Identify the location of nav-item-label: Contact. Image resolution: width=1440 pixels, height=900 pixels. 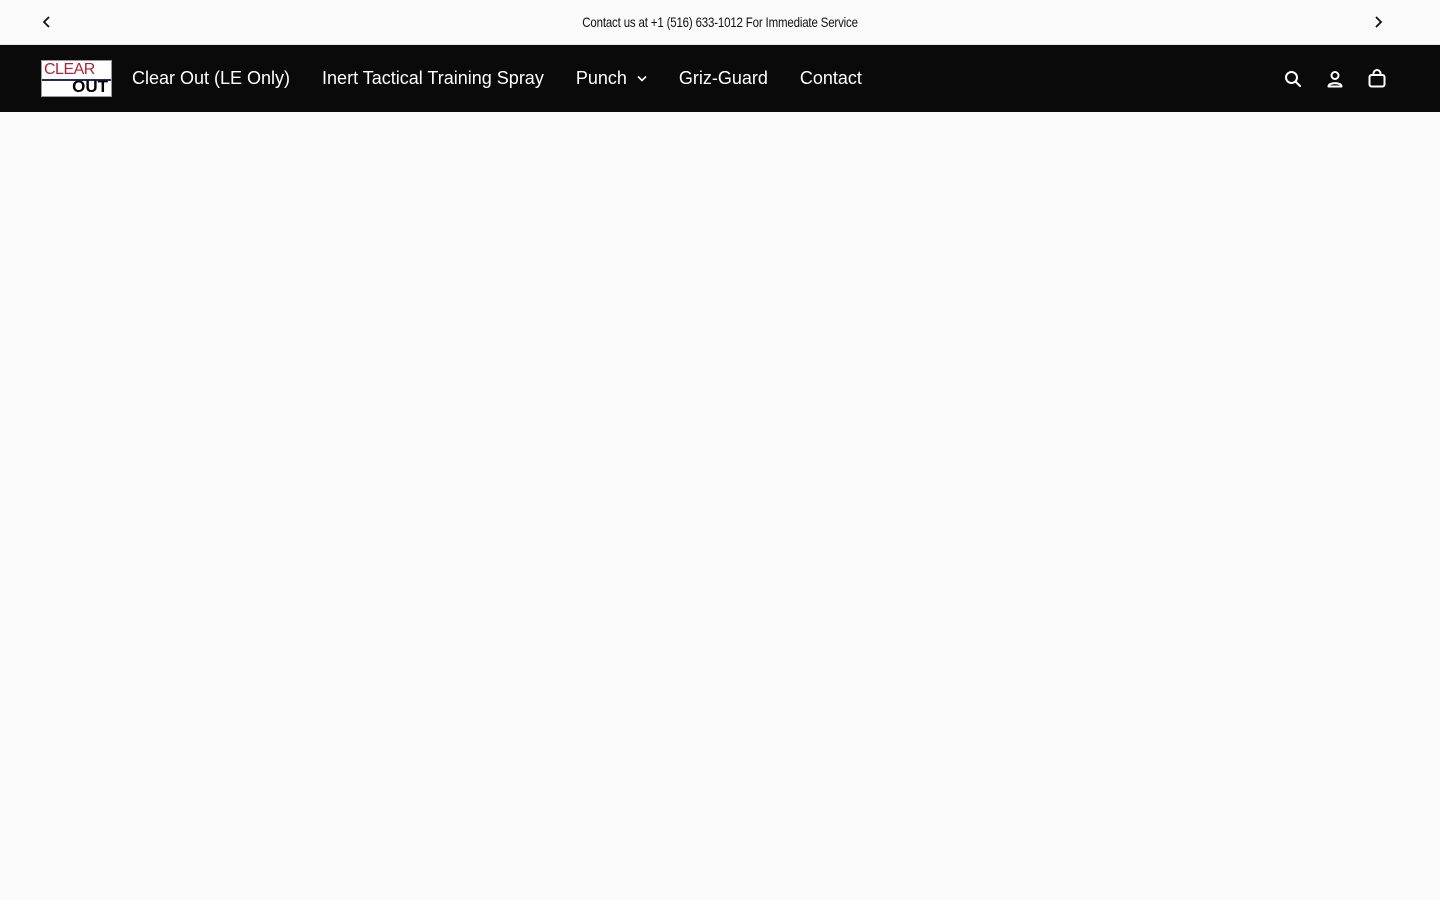
(830, 78).